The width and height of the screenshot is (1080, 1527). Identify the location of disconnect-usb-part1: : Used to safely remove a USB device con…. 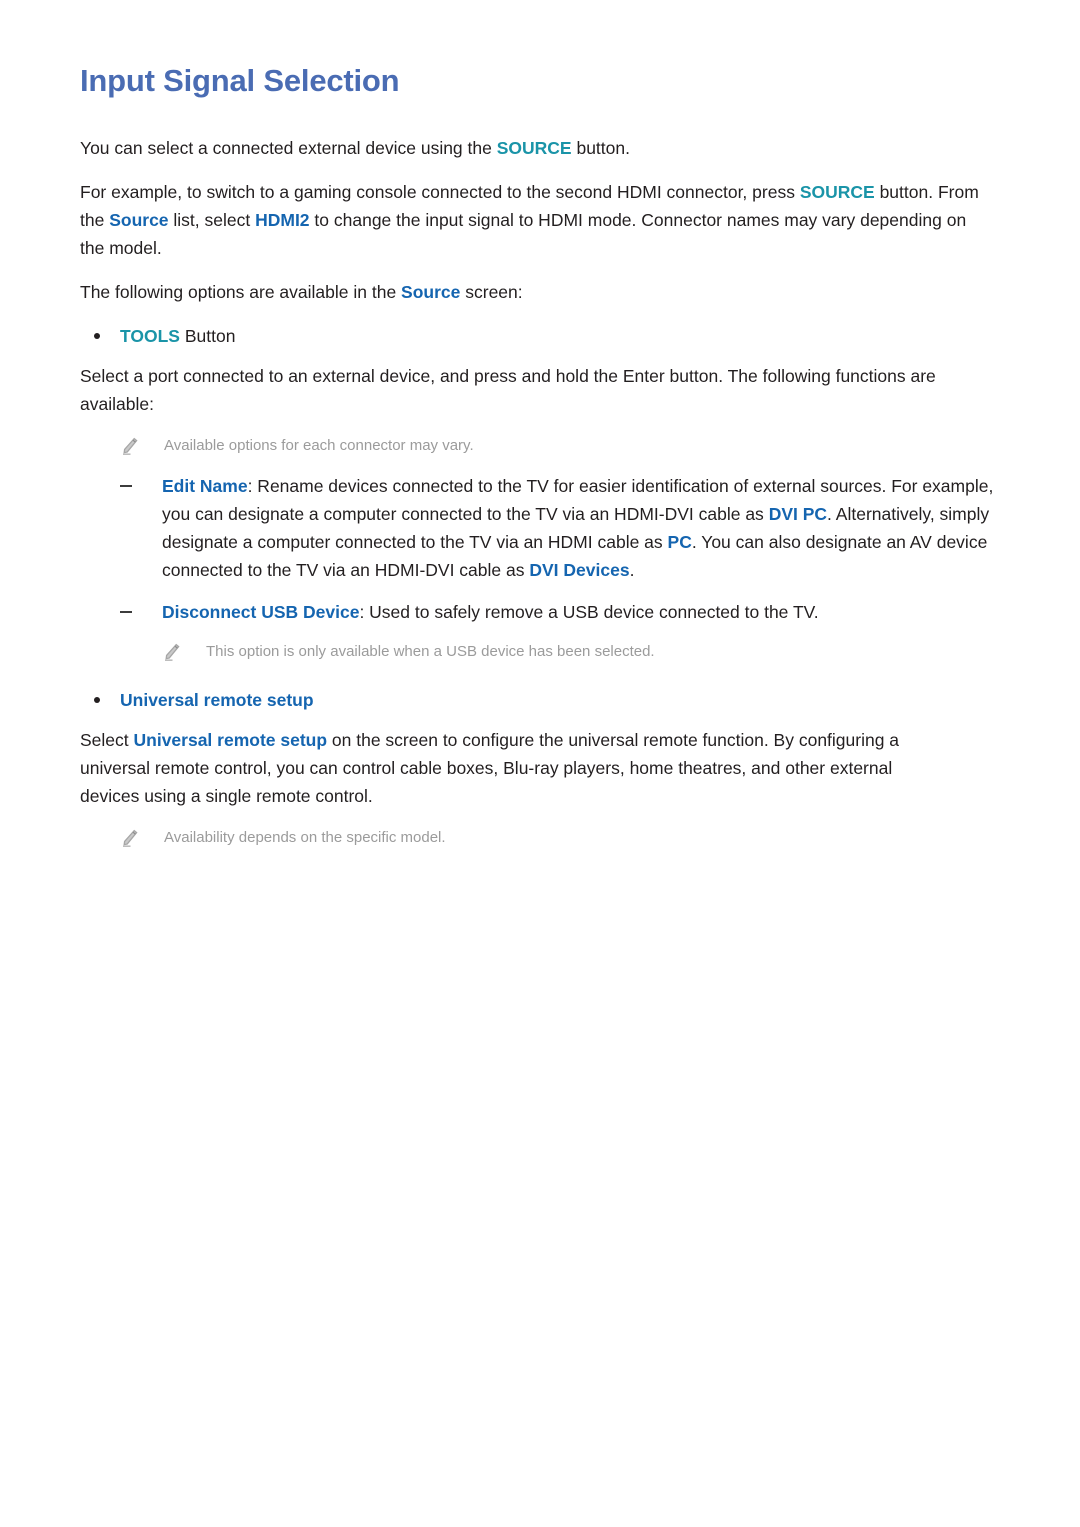
(589, 612).